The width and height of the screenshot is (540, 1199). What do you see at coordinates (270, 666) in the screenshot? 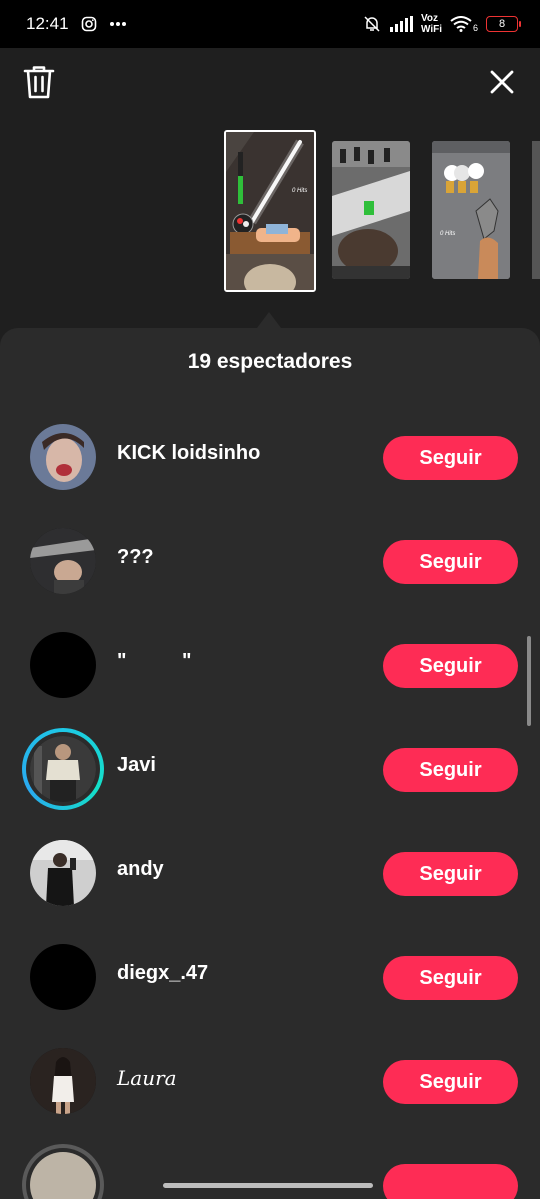
I see `viewer-row: " " Seguir` at bounding box center [270, 666].